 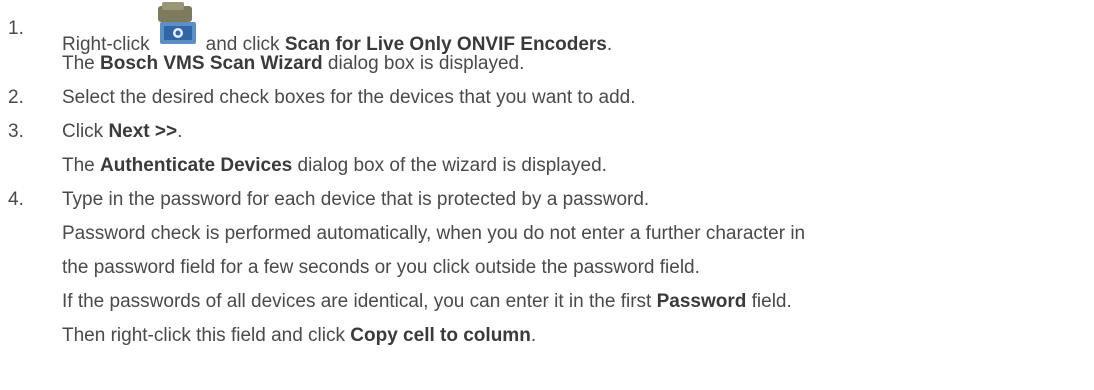 I want to click on step-number: 1., so click(x=16, y=28).